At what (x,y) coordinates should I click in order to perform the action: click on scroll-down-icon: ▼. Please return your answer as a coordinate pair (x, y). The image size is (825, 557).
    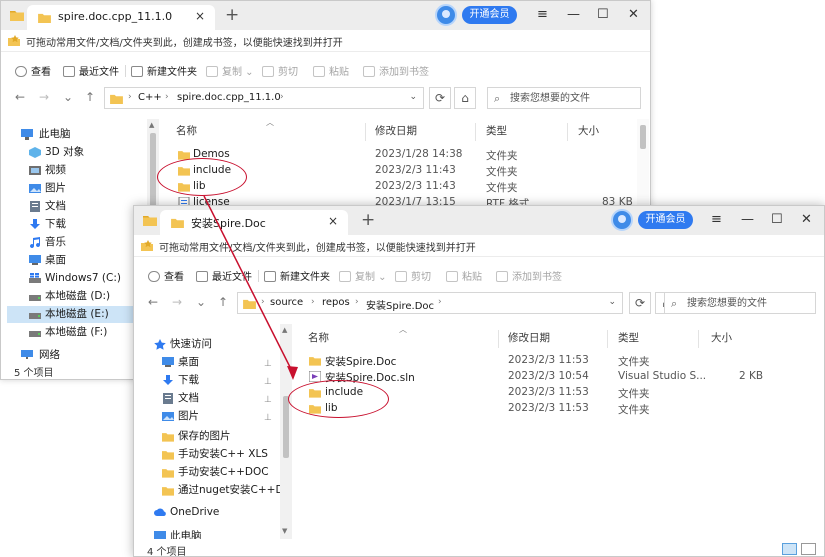
    Looking at the image, I should click on (284, 531).